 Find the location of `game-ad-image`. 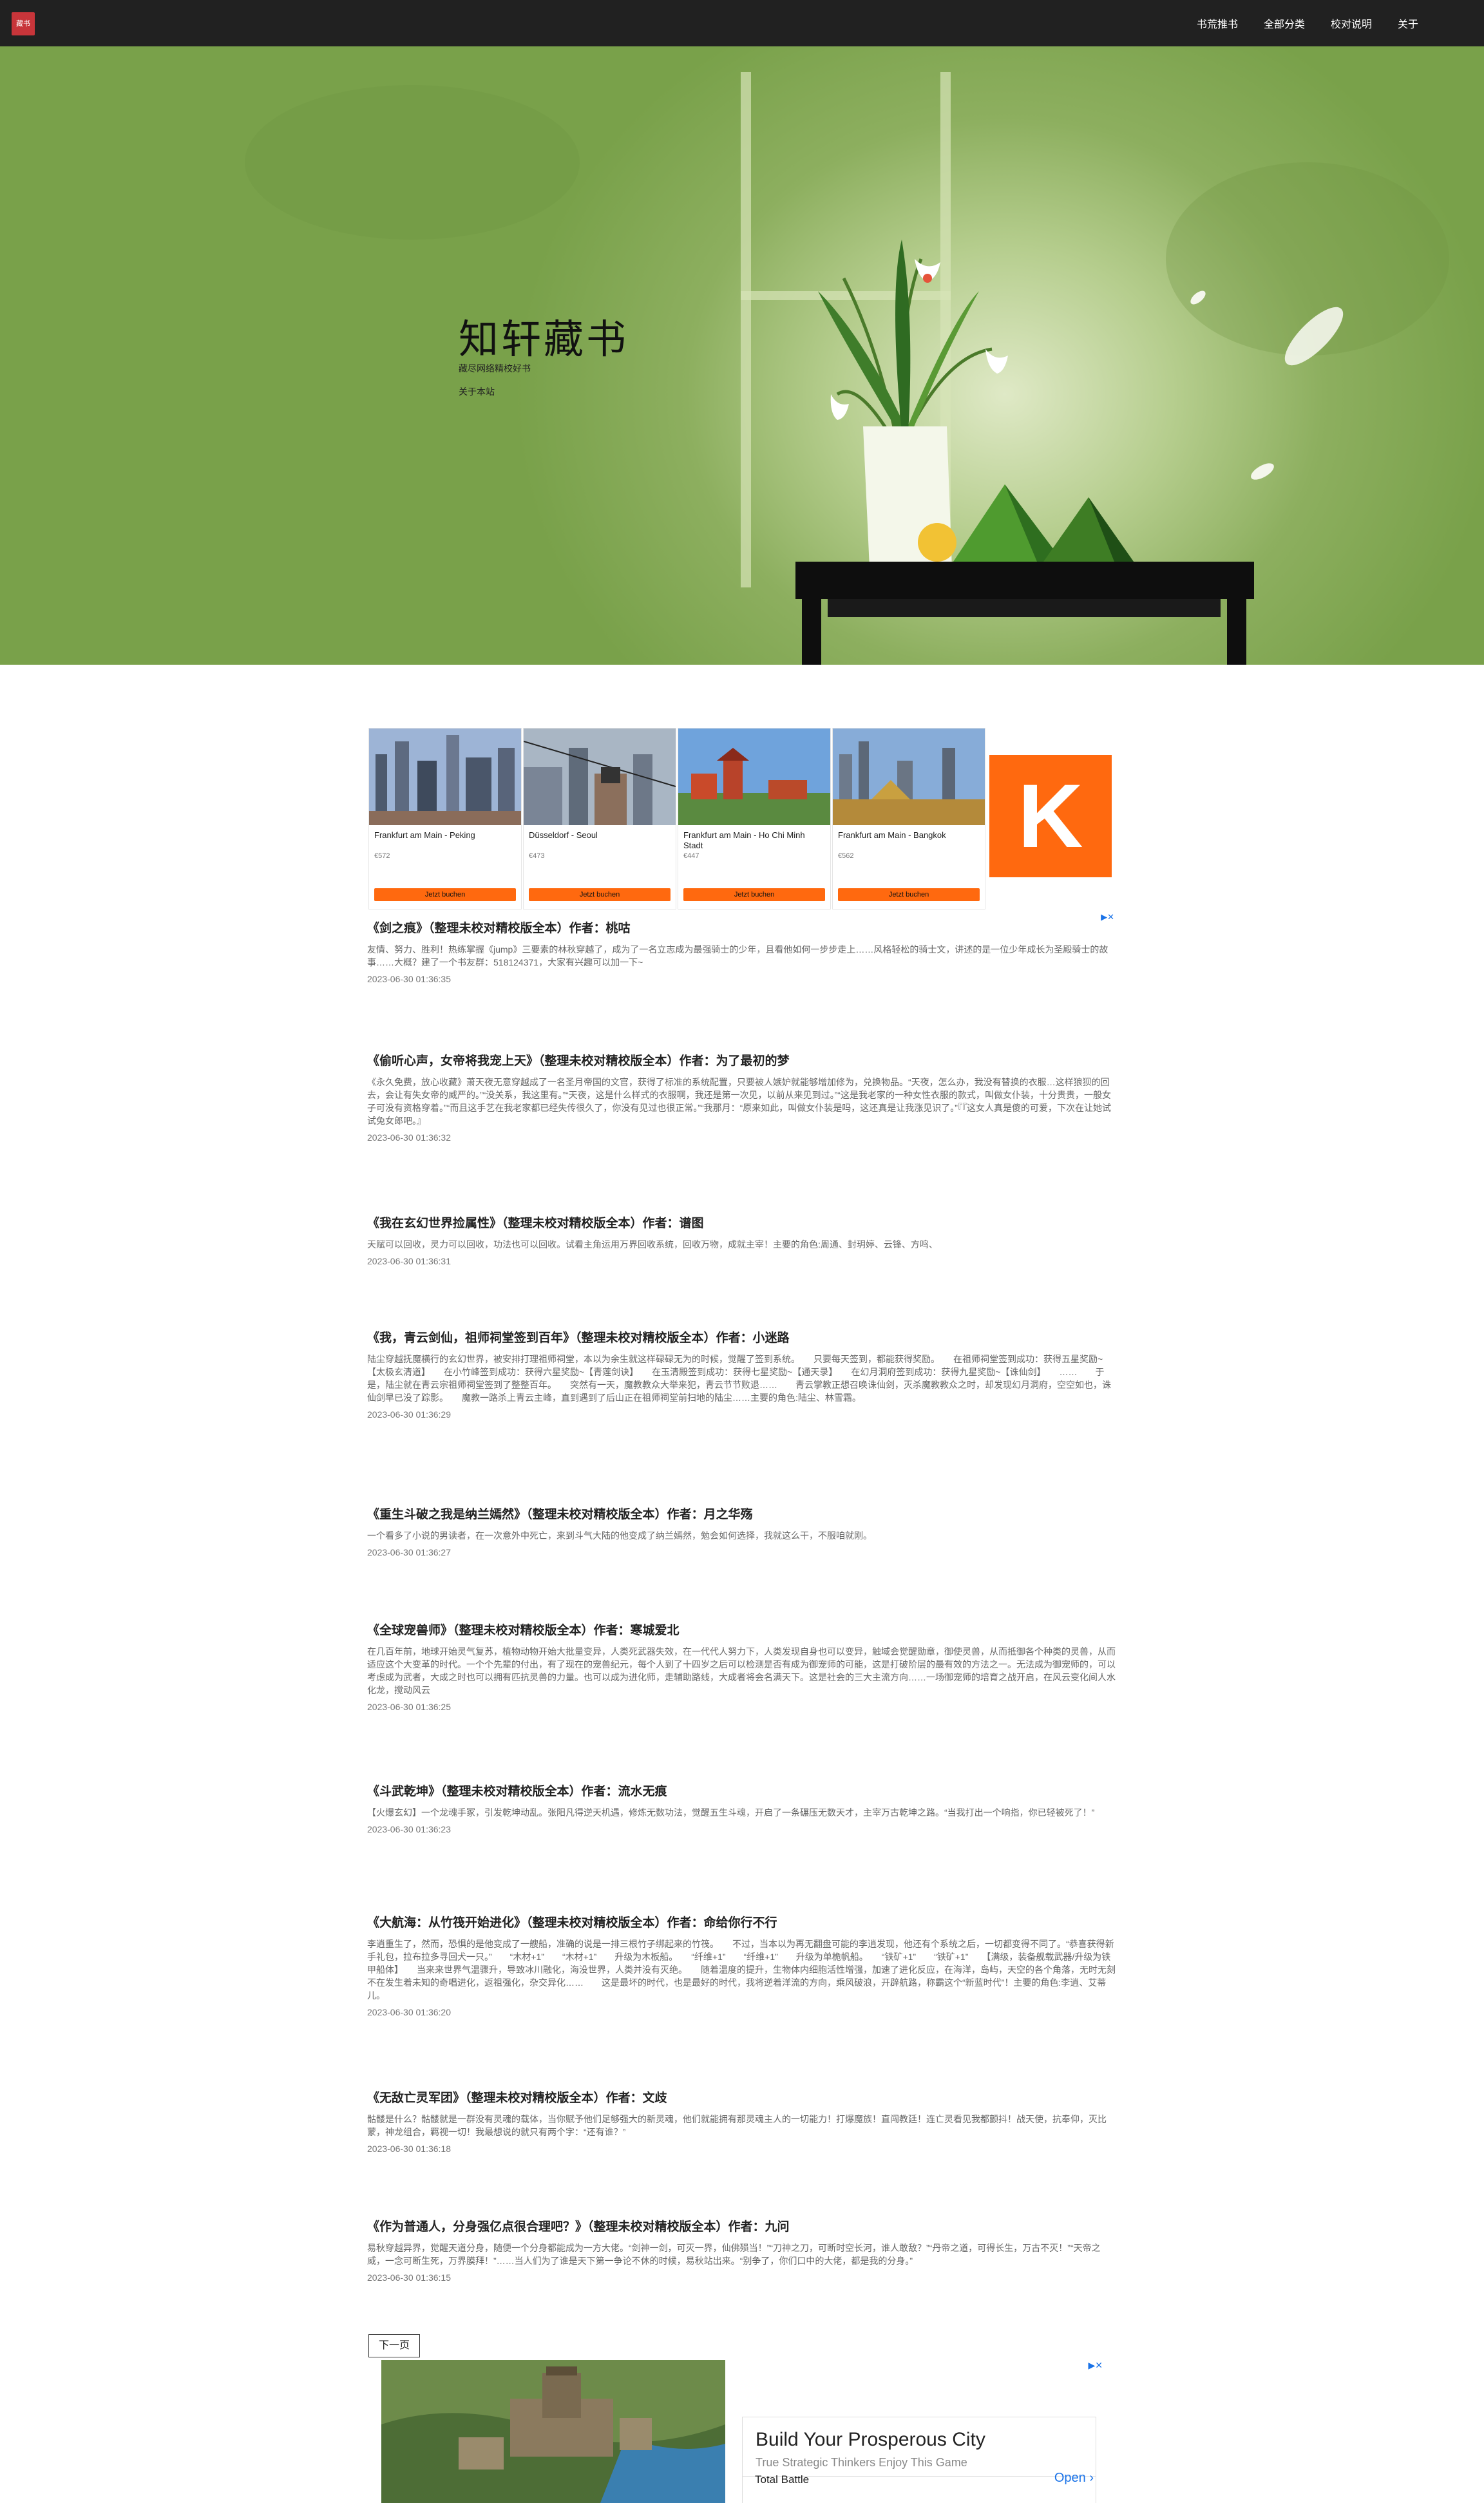

game-ad-image is located at coordinates (553, 2431).